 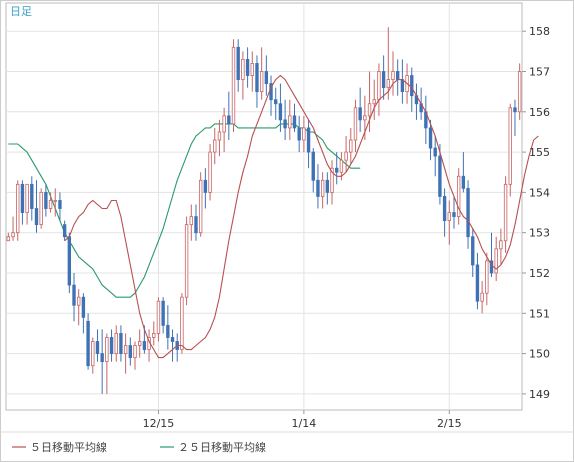 I want to click on y-tick-label: 150, so click(x=539, y=354).